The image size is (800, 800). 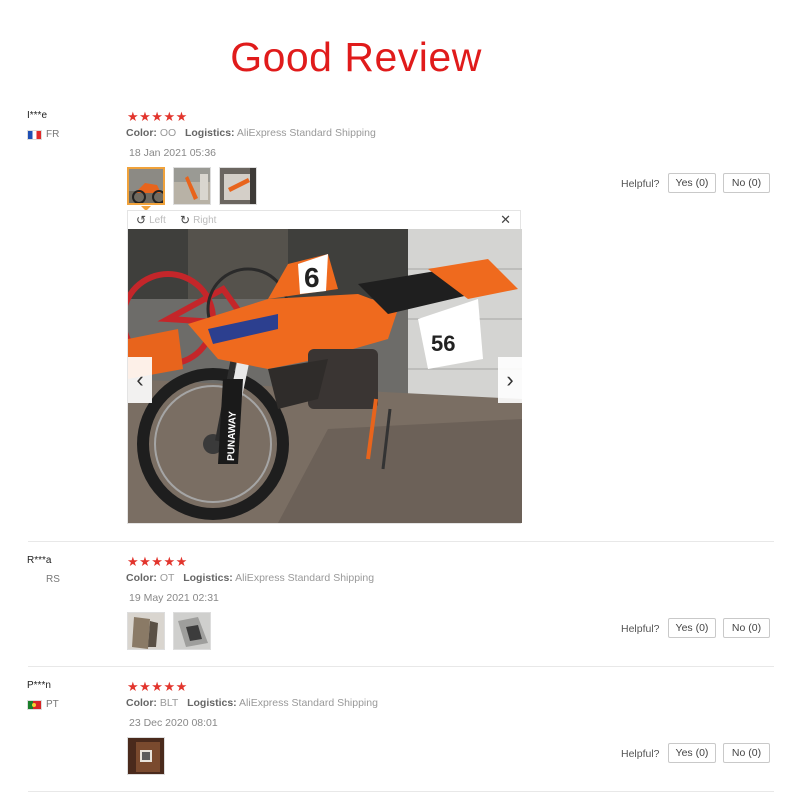 I want to click on country-code: RS, so click(x=53, y=579).